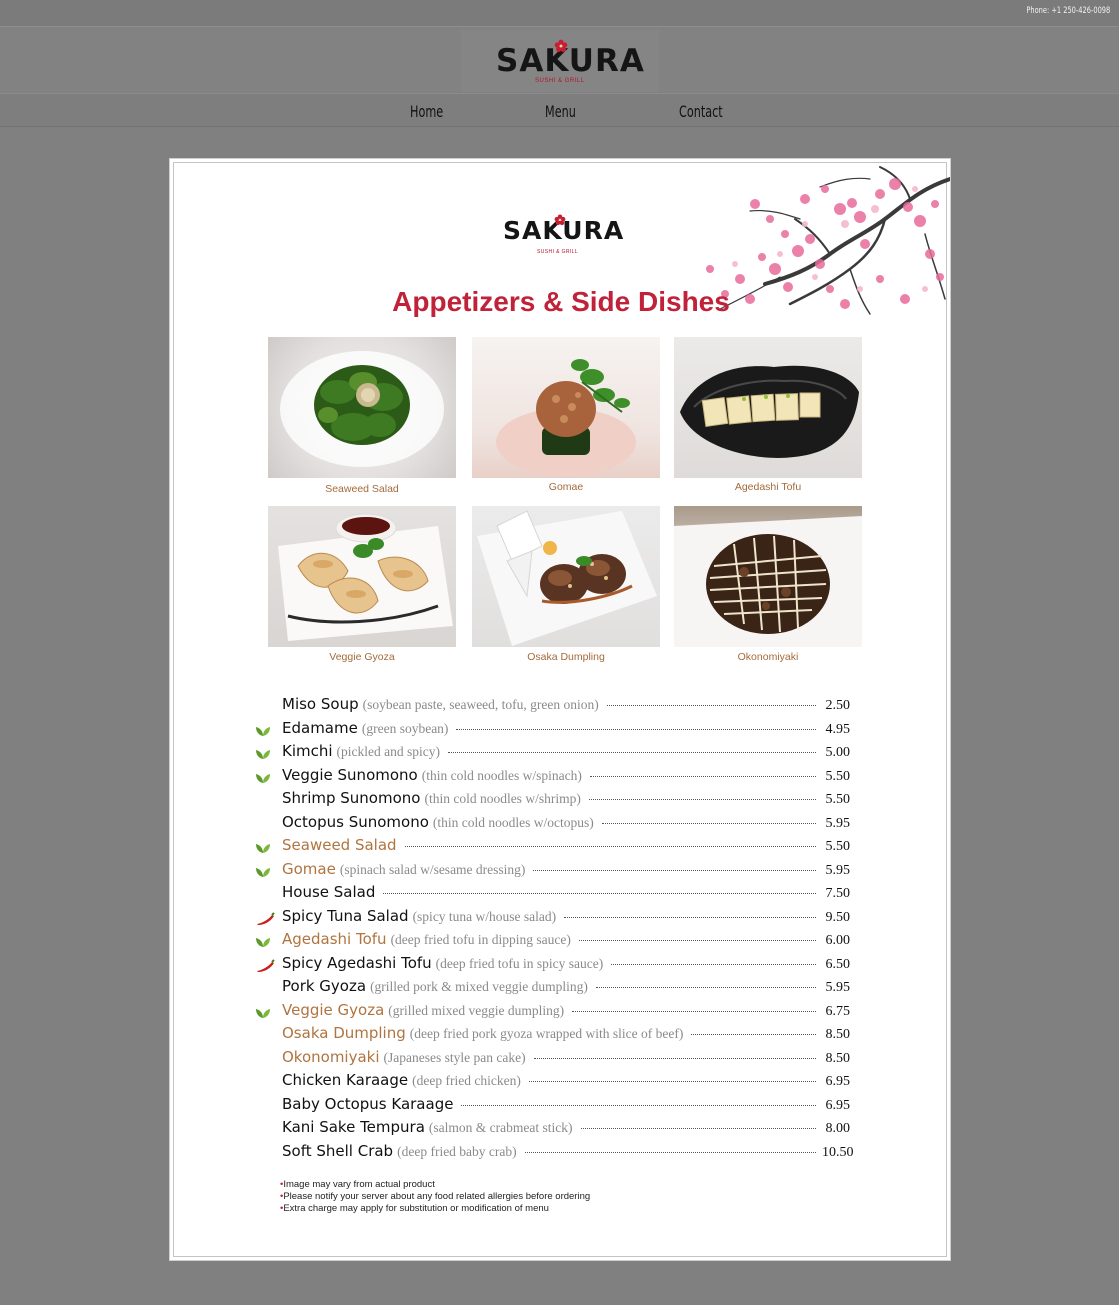 The width and height of the screenshot is (1119, 1305). What do you see at coordinates (768, 576) in the screenshot?
I see `photo-okonomiyaki` at bounding box center [768, 576].